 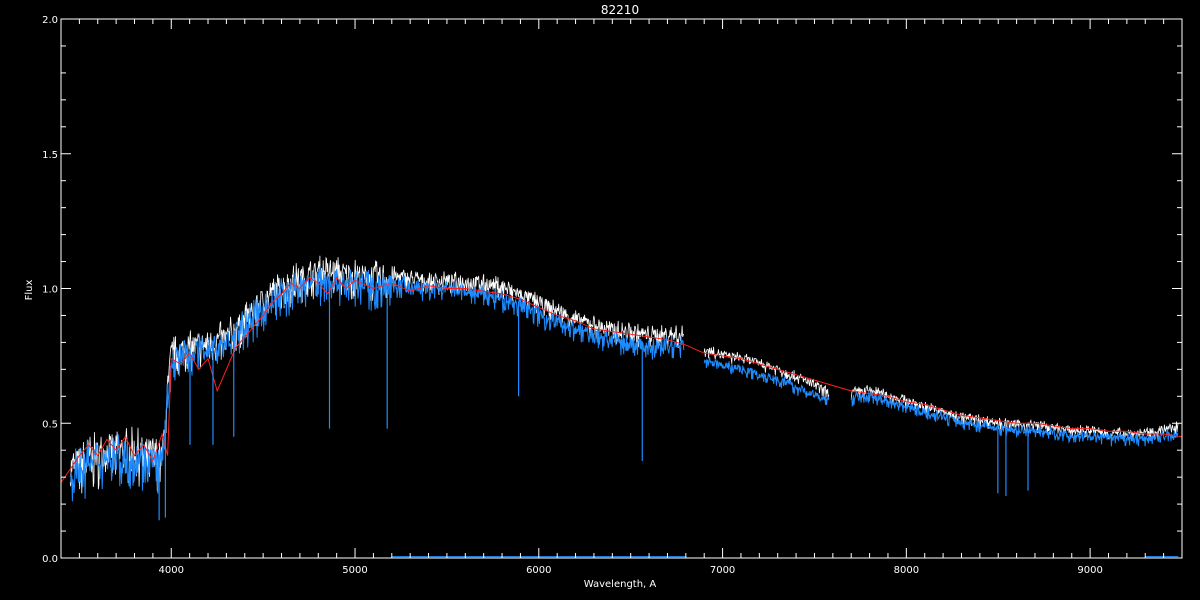 What do you see at coordinates (171, 570) in the screenshot?
I see `x-tick-label: 4000` at bounding box center [171, 570].